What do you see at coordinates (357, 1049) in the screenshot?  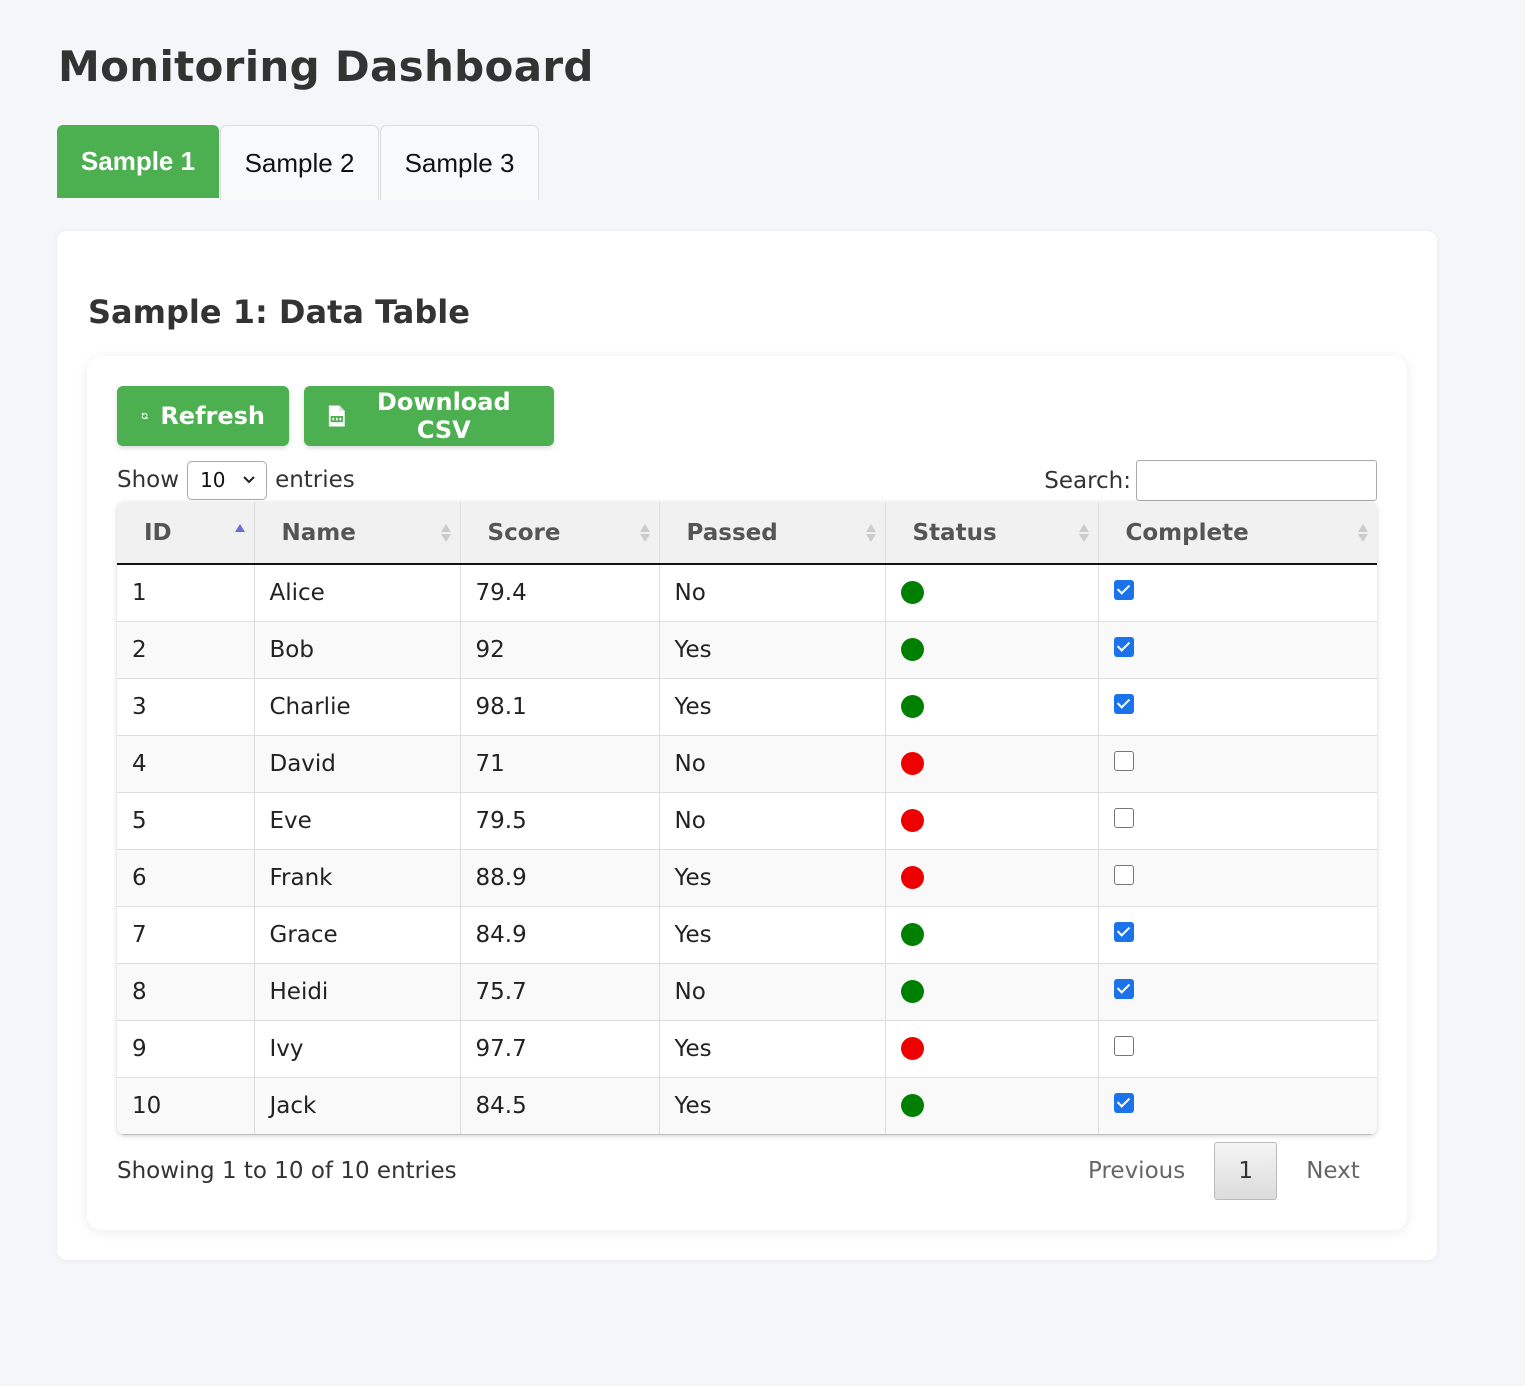 I see `cell-name: Ivy` at bounding box center [357, 1049].